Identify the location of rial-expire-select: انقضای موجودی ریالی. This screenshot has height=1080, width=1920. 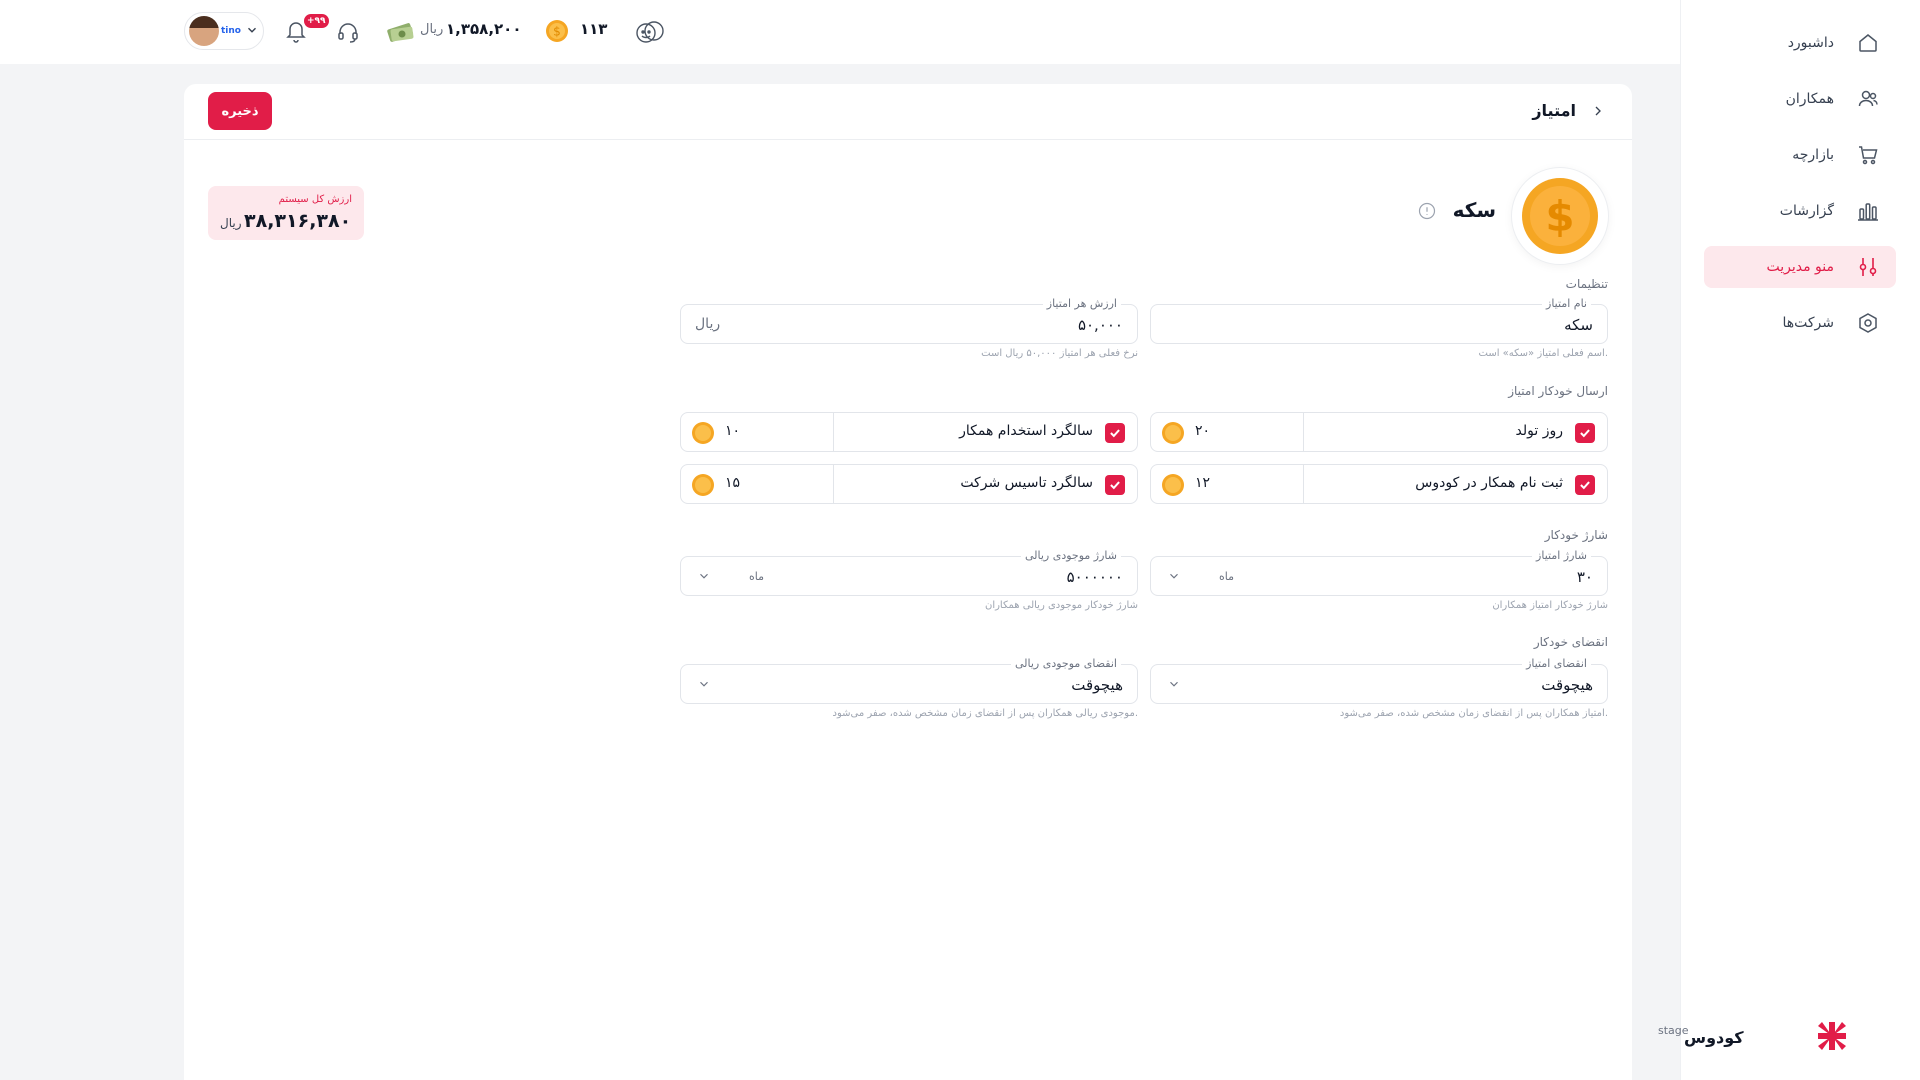
(909, 680).